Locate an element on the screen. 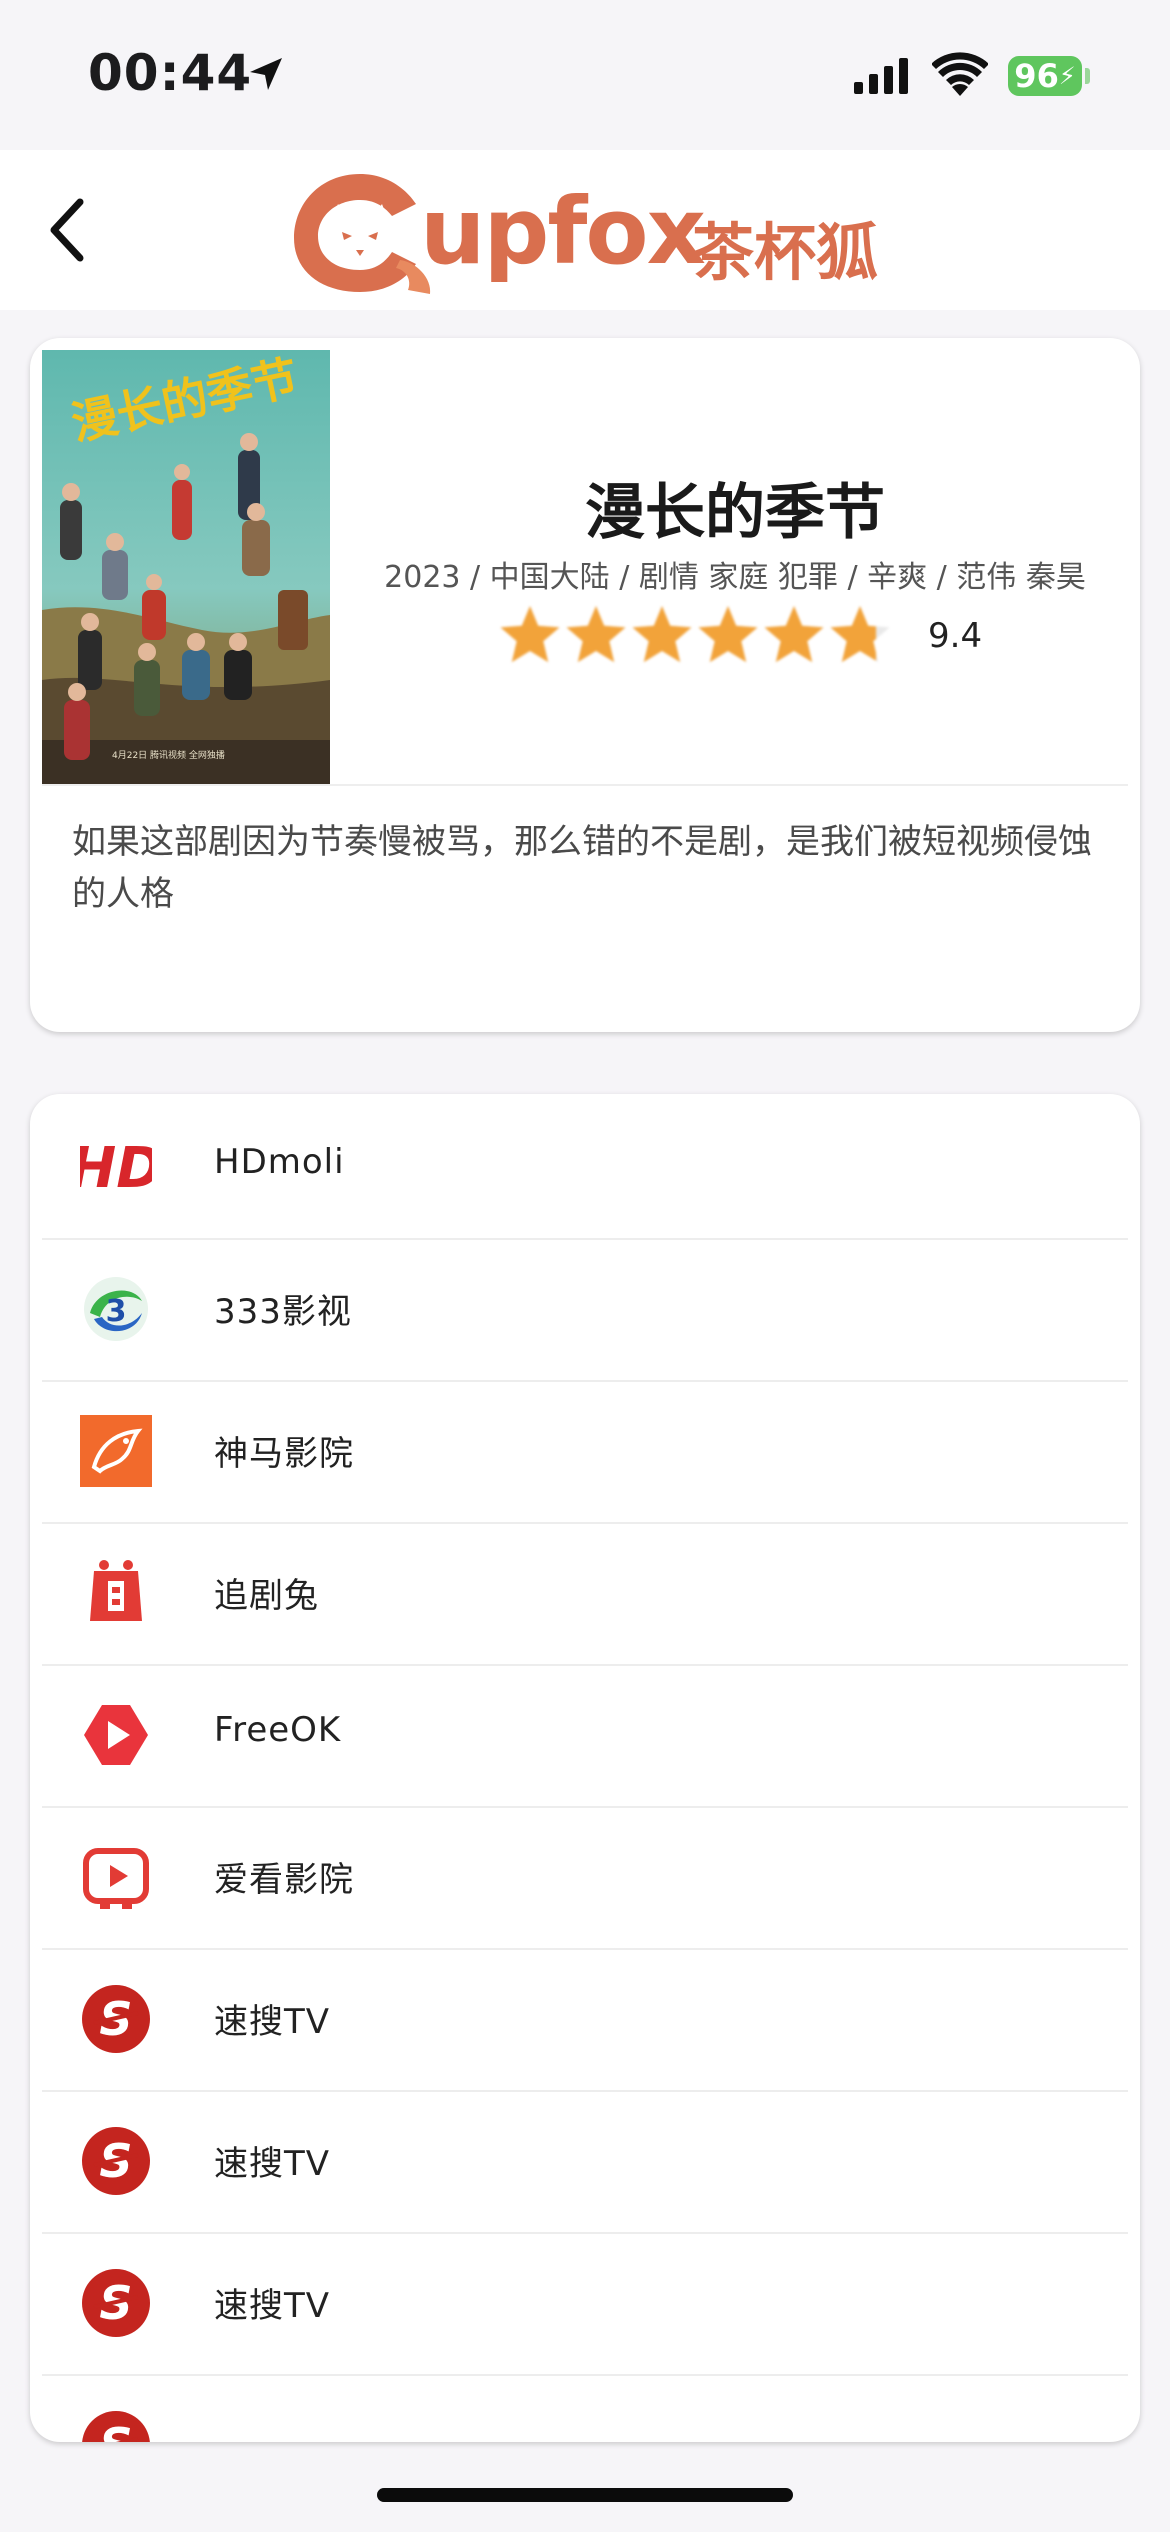 This screenshot has height=2532, width=1170. movie-poster: 漫长的季节 4月22日 腾讯视频 全网独播 is located at coordinates (186, 567).